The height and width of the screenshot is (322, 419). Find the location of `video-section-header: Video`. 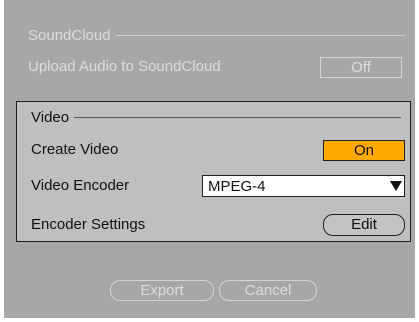

video-section-header: Video is located at coordinates (216, 117).